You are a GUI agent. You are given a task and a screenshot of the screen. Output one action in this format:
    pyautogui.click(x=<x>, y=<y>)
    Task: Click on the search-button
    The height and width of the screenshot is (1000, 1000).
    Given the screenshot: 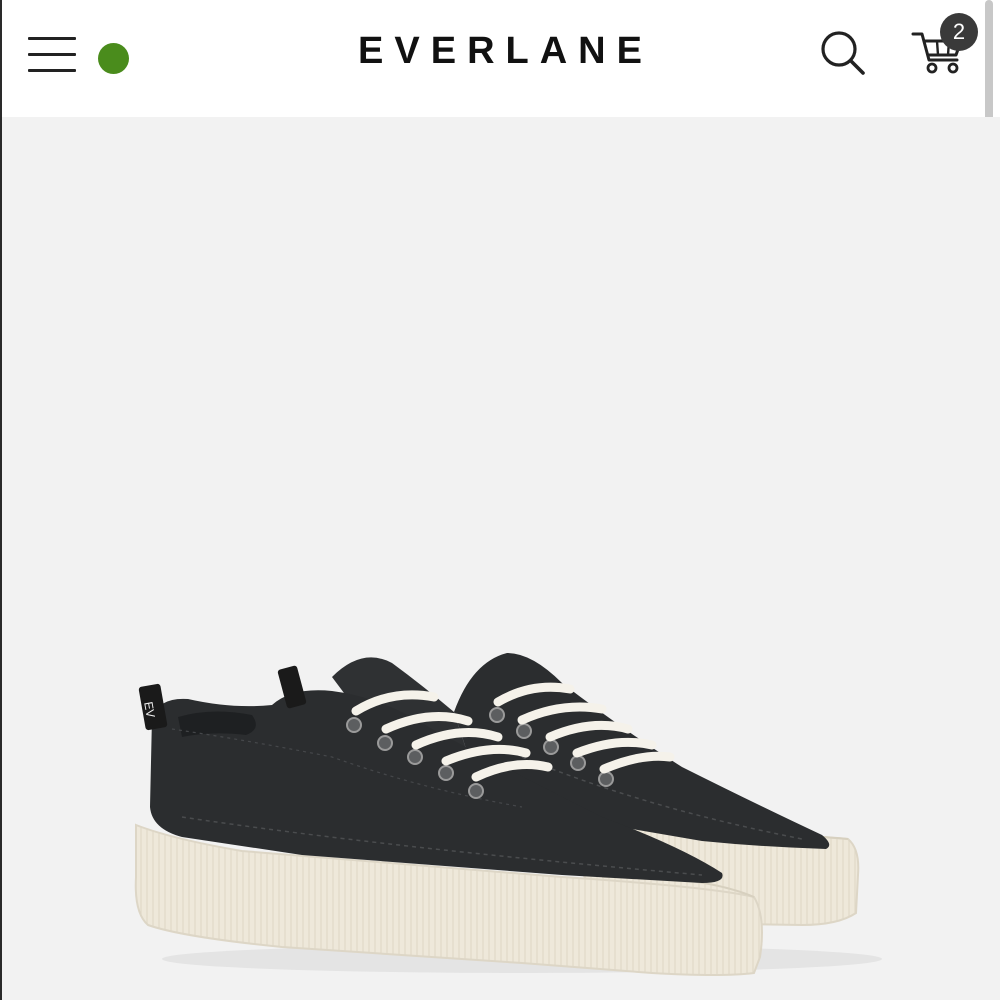 What is the action you would take?
    pyautogui.click(x=843, y=52)
    